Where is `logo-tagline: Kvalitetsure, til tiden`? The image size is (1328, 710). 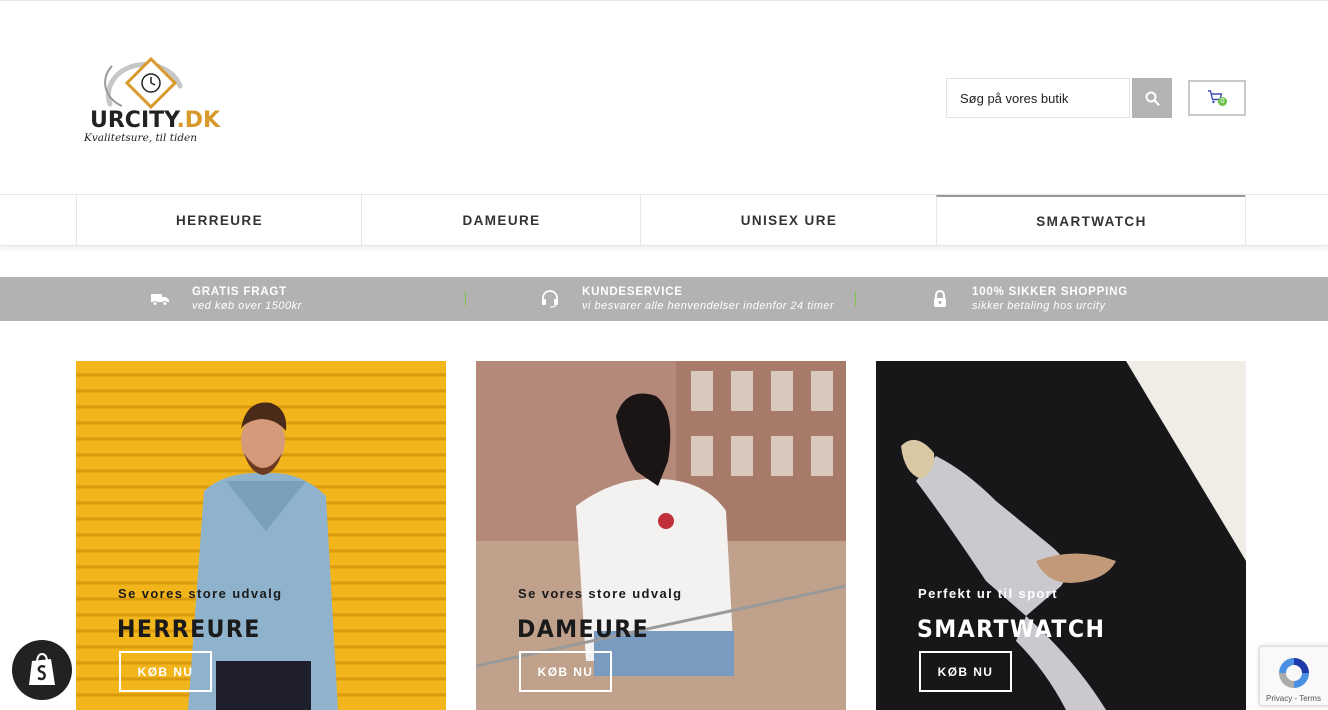 logo-tagline: Kvalitetsure, til tiden is located at coordinates (141, 138).